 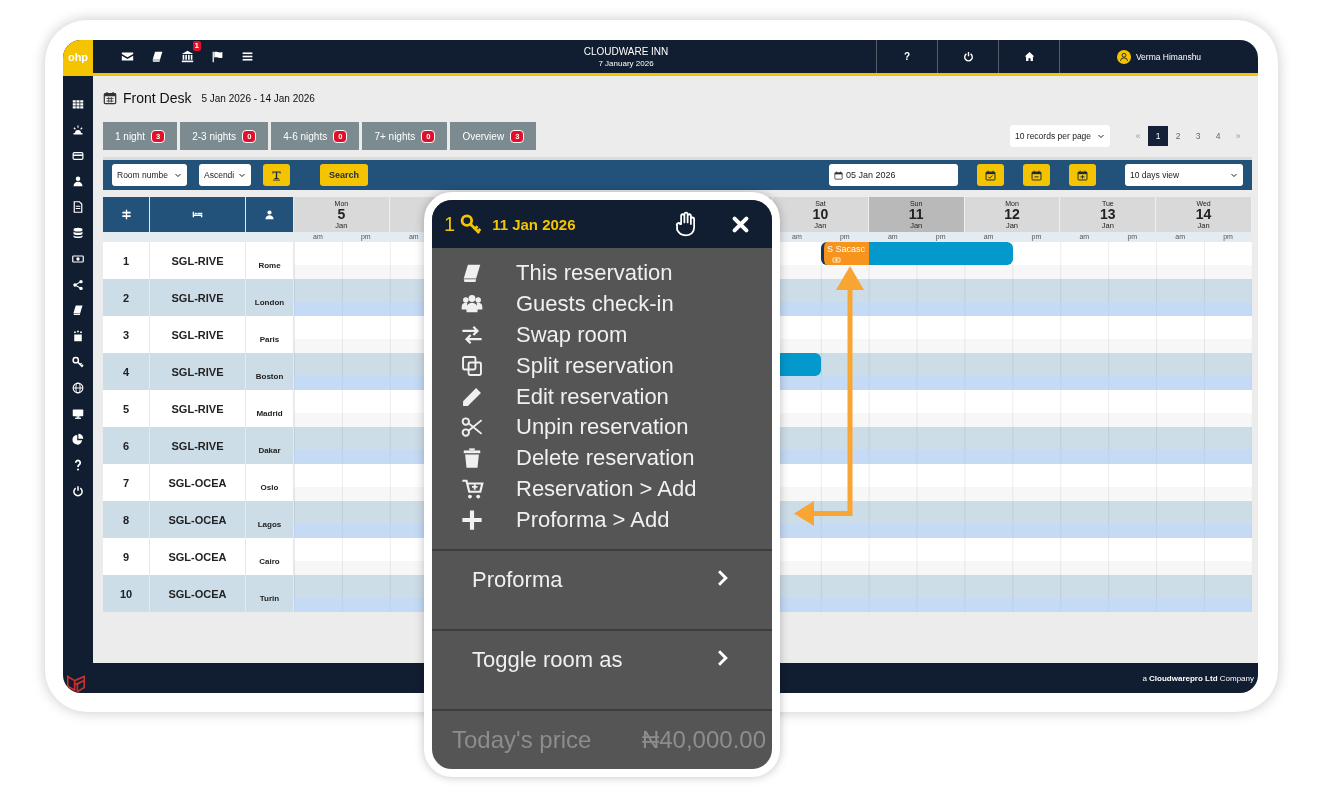 What do you see at coordinates (906, 56) in the screenshot?
I see `help-button: ?` at bounding box center [906, 56].